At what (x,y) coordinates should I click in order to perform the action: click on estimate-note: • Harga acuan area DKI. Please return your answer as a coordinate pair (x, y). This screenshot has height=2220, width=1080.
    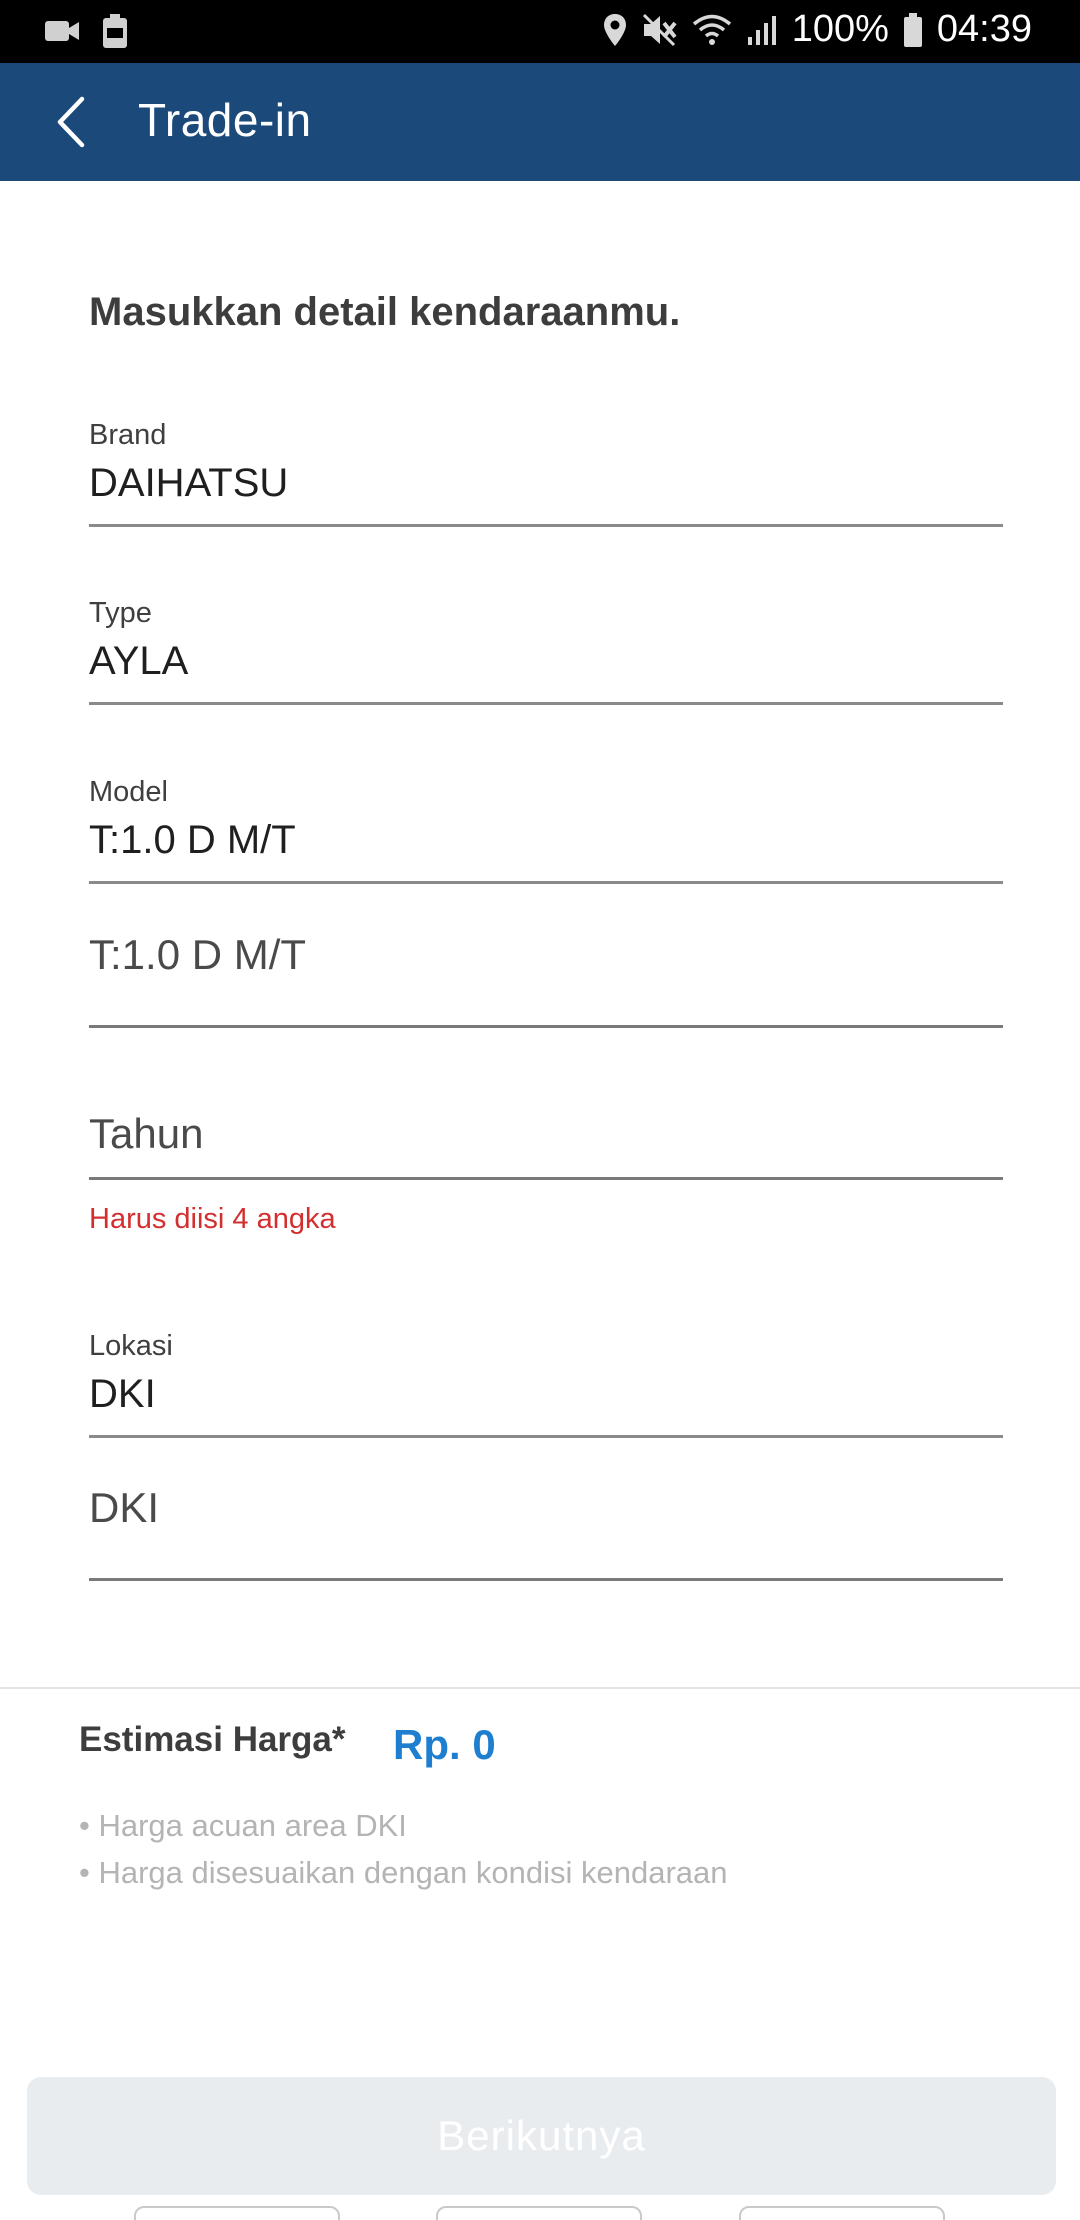
    Looking at the image, I should click on (243, 1825).